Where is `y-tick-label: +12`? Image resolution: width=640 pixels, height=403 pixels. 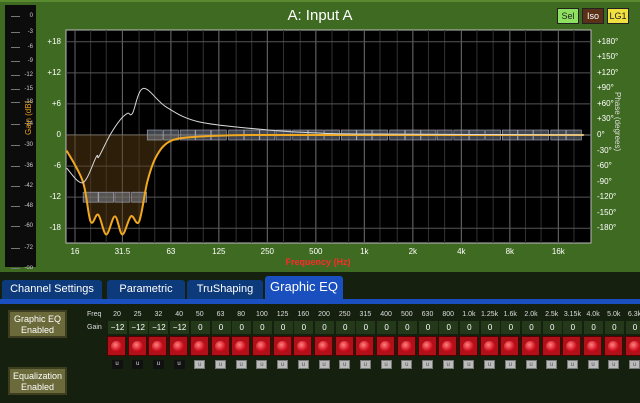 y-tick-label: +12 is located at coordinates (54, 72).